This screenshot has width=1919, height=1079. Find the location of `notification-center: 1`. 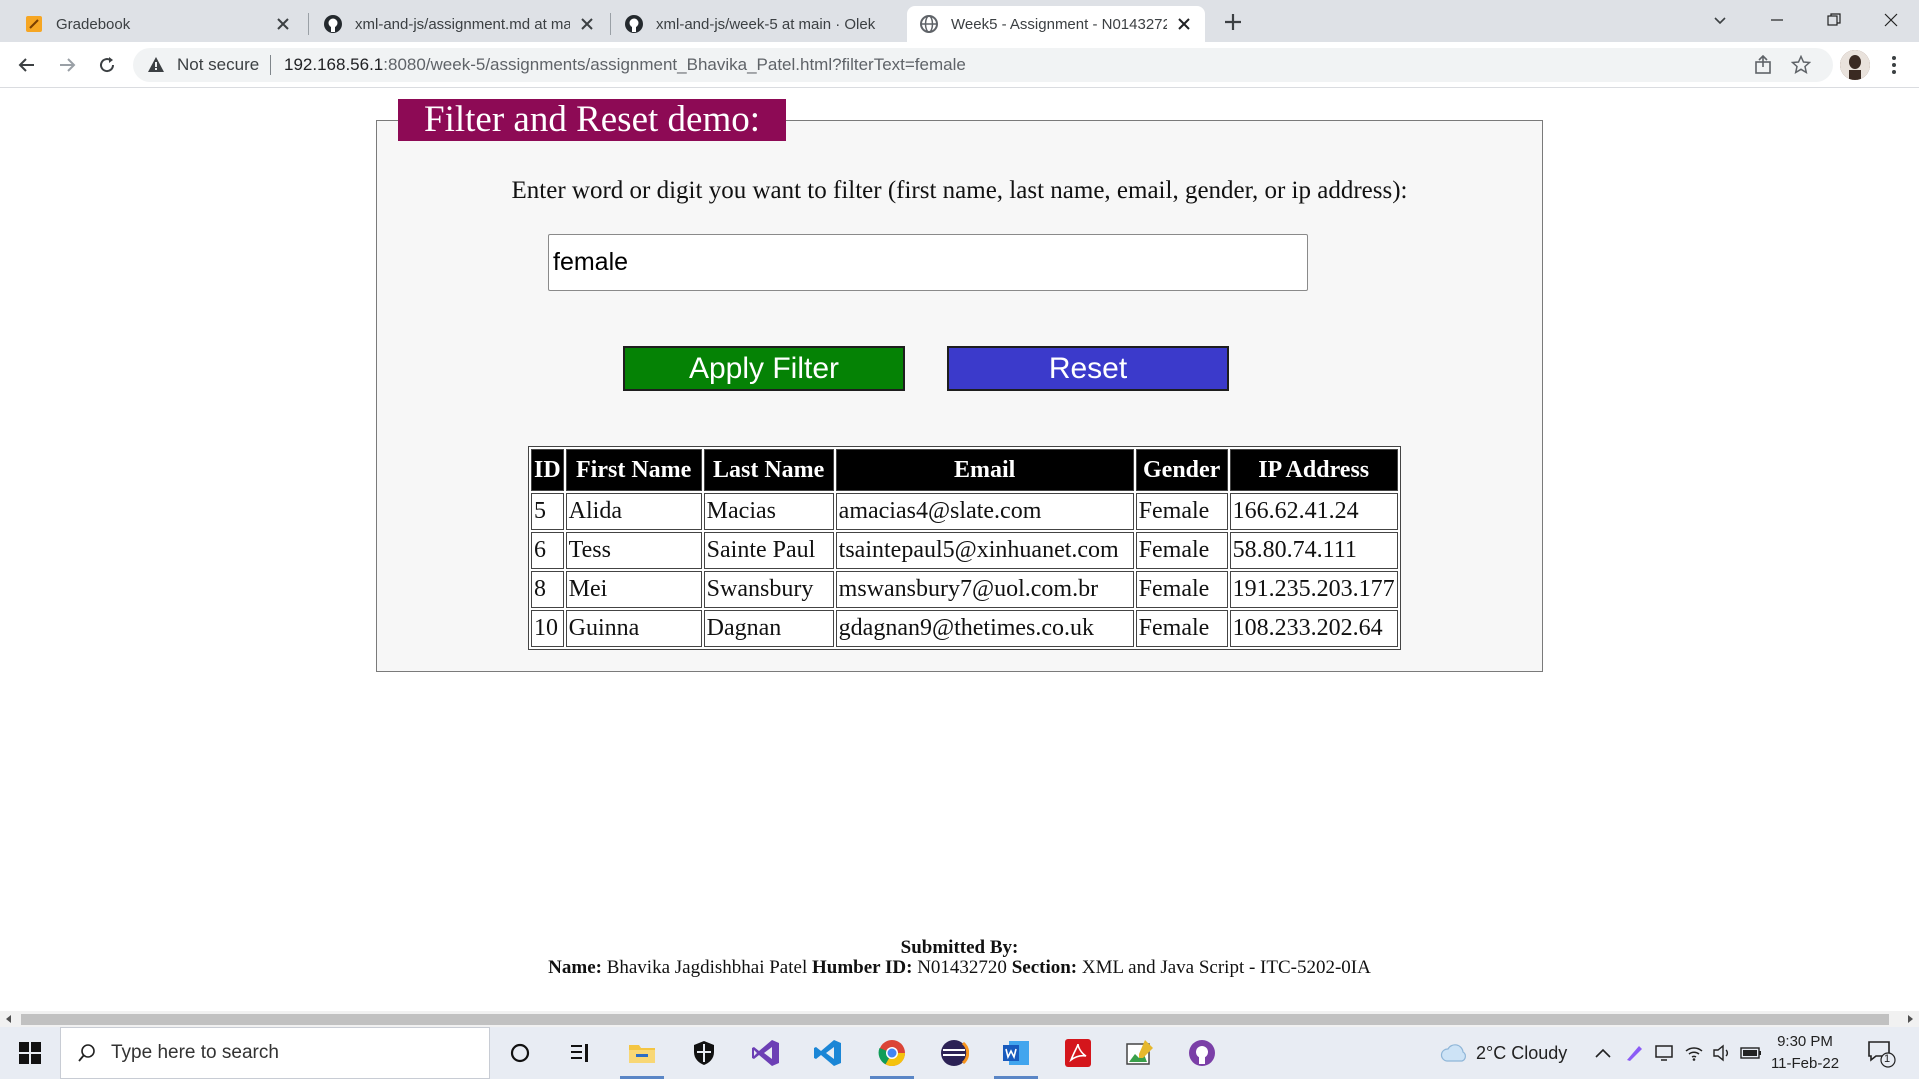

notification-center: 1 is located at coordinates (1881, 1053).